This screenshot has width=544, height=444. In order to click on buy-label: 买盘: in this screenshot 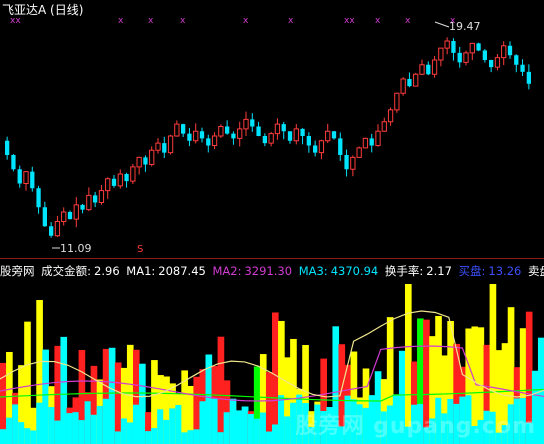, I will do `click(472, 271)`.